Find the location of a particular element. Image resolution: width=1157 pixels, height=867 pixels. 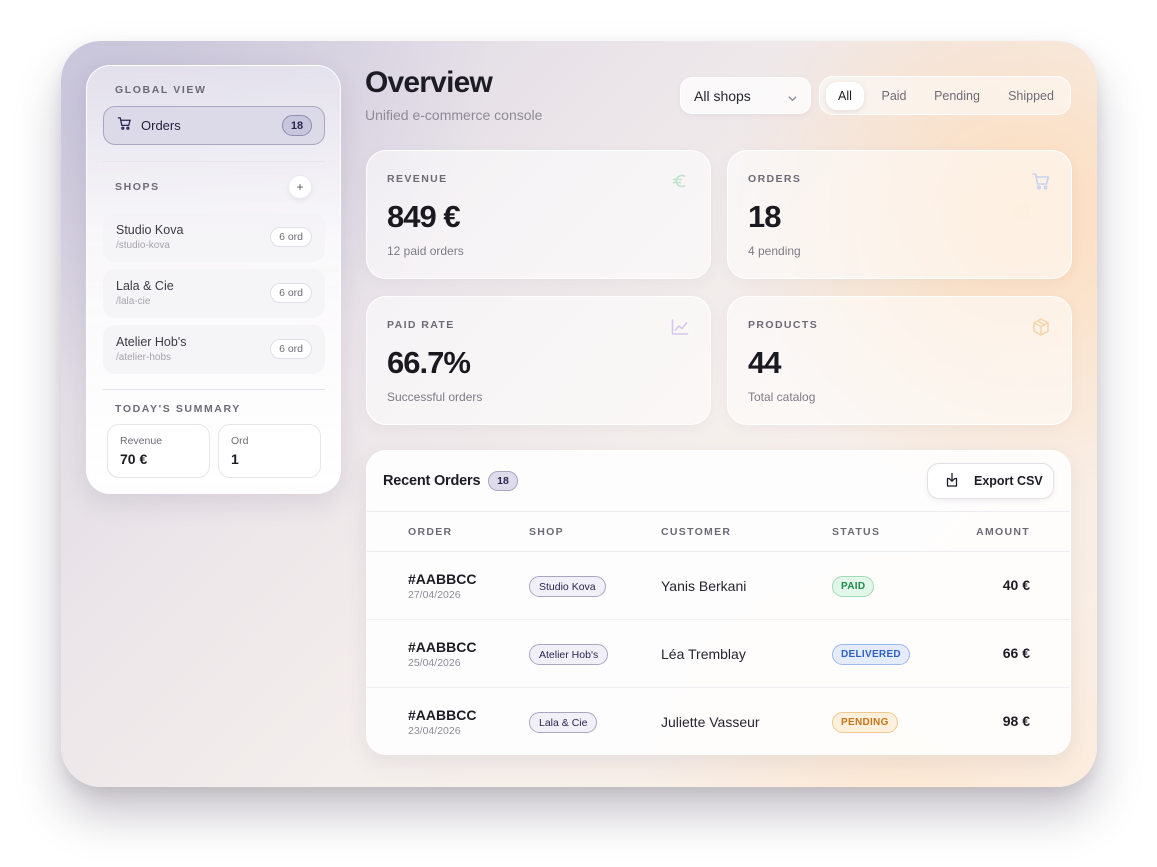

stat-card-orders: ORDERS 18 4 pending is located at coordinates (899, 214).